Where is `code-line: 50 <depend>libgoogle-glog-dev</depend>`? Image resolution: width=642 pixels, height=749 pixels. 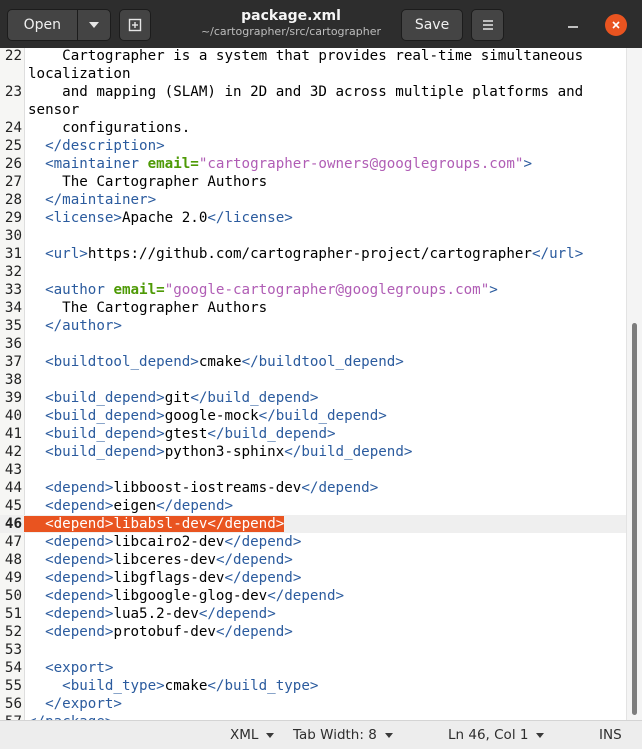
code-line: 50 <depend>libgoogle-glog-dev</depend> is located at coordinates (313, 596).